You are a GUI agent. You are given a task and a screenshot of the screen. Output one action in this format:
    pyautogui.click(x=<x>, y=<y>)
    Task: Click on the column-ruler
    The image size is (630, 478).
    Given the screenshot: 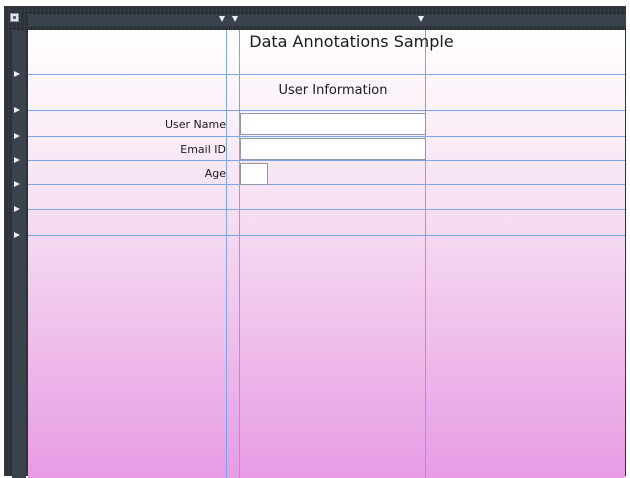 What is the action you would take?
    pyautogui.click(x=327, y=20)
    